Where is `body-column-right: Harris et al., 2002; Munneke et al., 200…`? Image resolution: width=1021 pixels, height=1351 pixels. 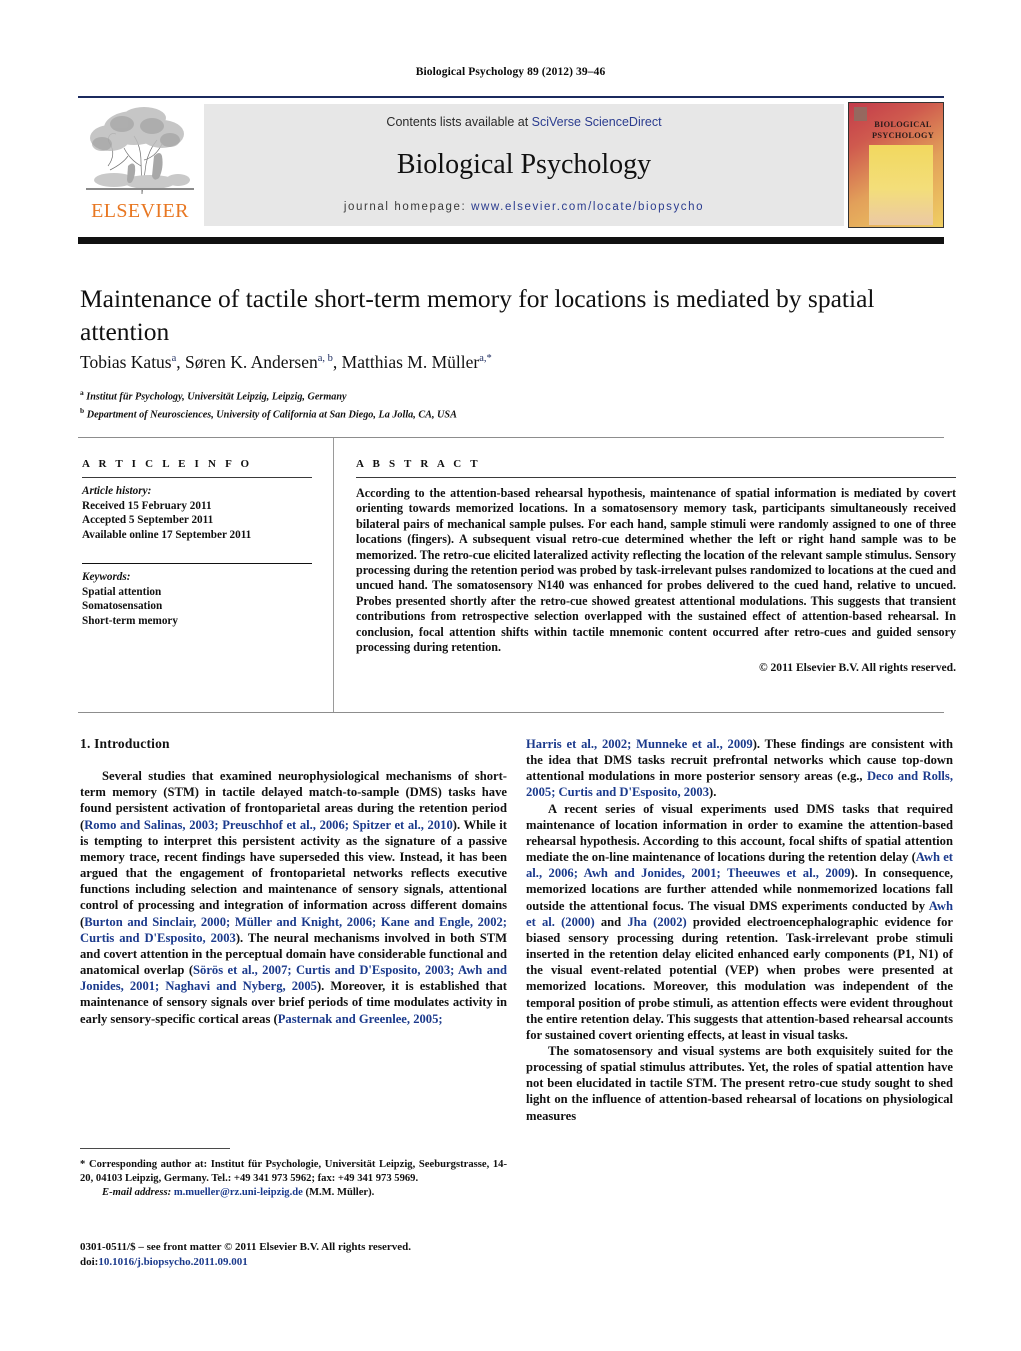
body-column-right: Harris et al., 2002; Munneke et al., 200… is located at coordinates (739, 930).